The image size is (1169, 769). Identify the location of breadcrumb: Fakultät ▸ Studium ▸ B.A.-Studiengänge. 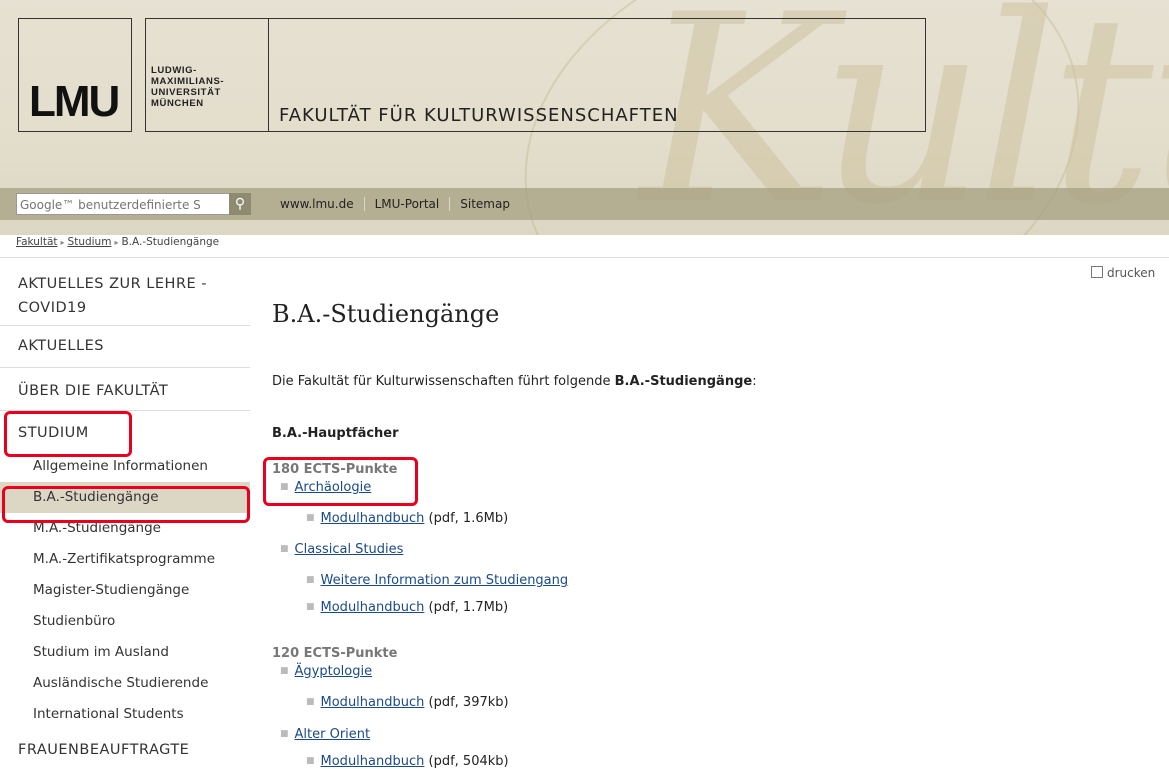
(117, 242).